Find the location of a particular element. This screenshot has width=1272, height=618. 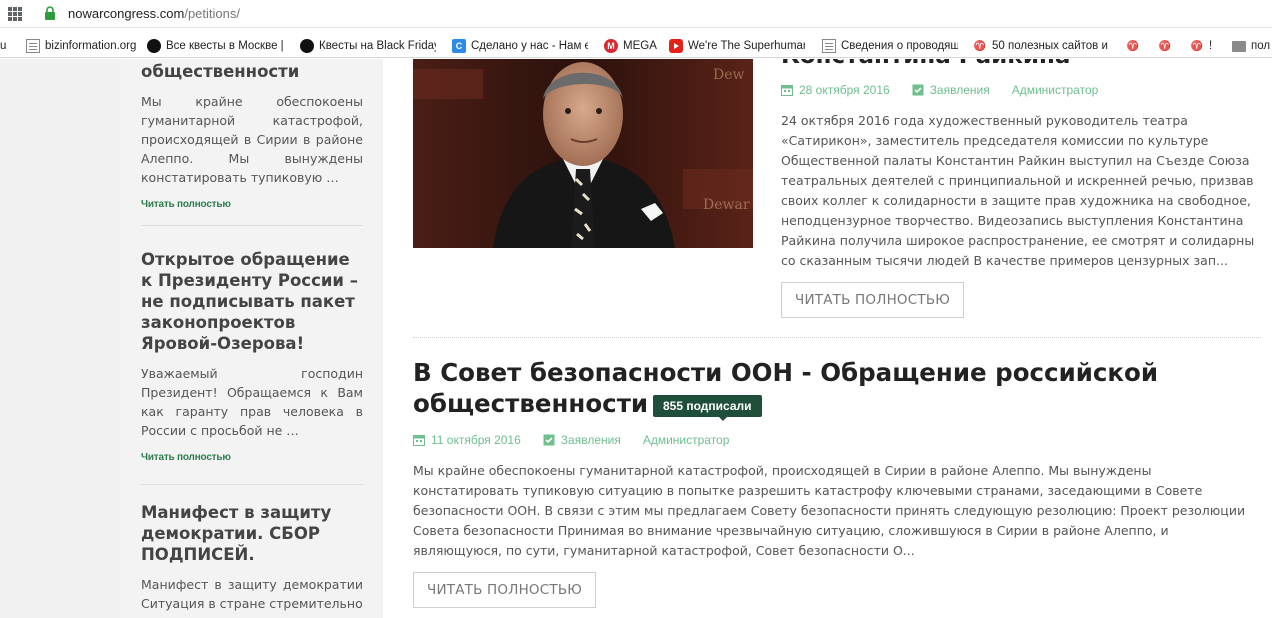

mega-icon: M is located at coordinates (611, 46).